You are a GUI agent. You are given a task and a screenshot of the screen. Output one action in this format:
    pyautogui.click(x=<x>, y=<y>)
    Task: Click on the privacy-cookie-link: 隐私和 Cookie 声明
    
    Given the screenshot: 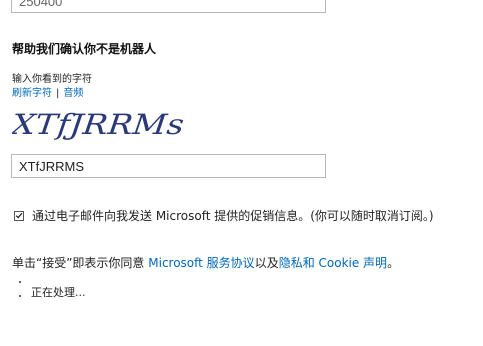 What is the action you would take?
    pyautogui.click(x=333, y=263)
    